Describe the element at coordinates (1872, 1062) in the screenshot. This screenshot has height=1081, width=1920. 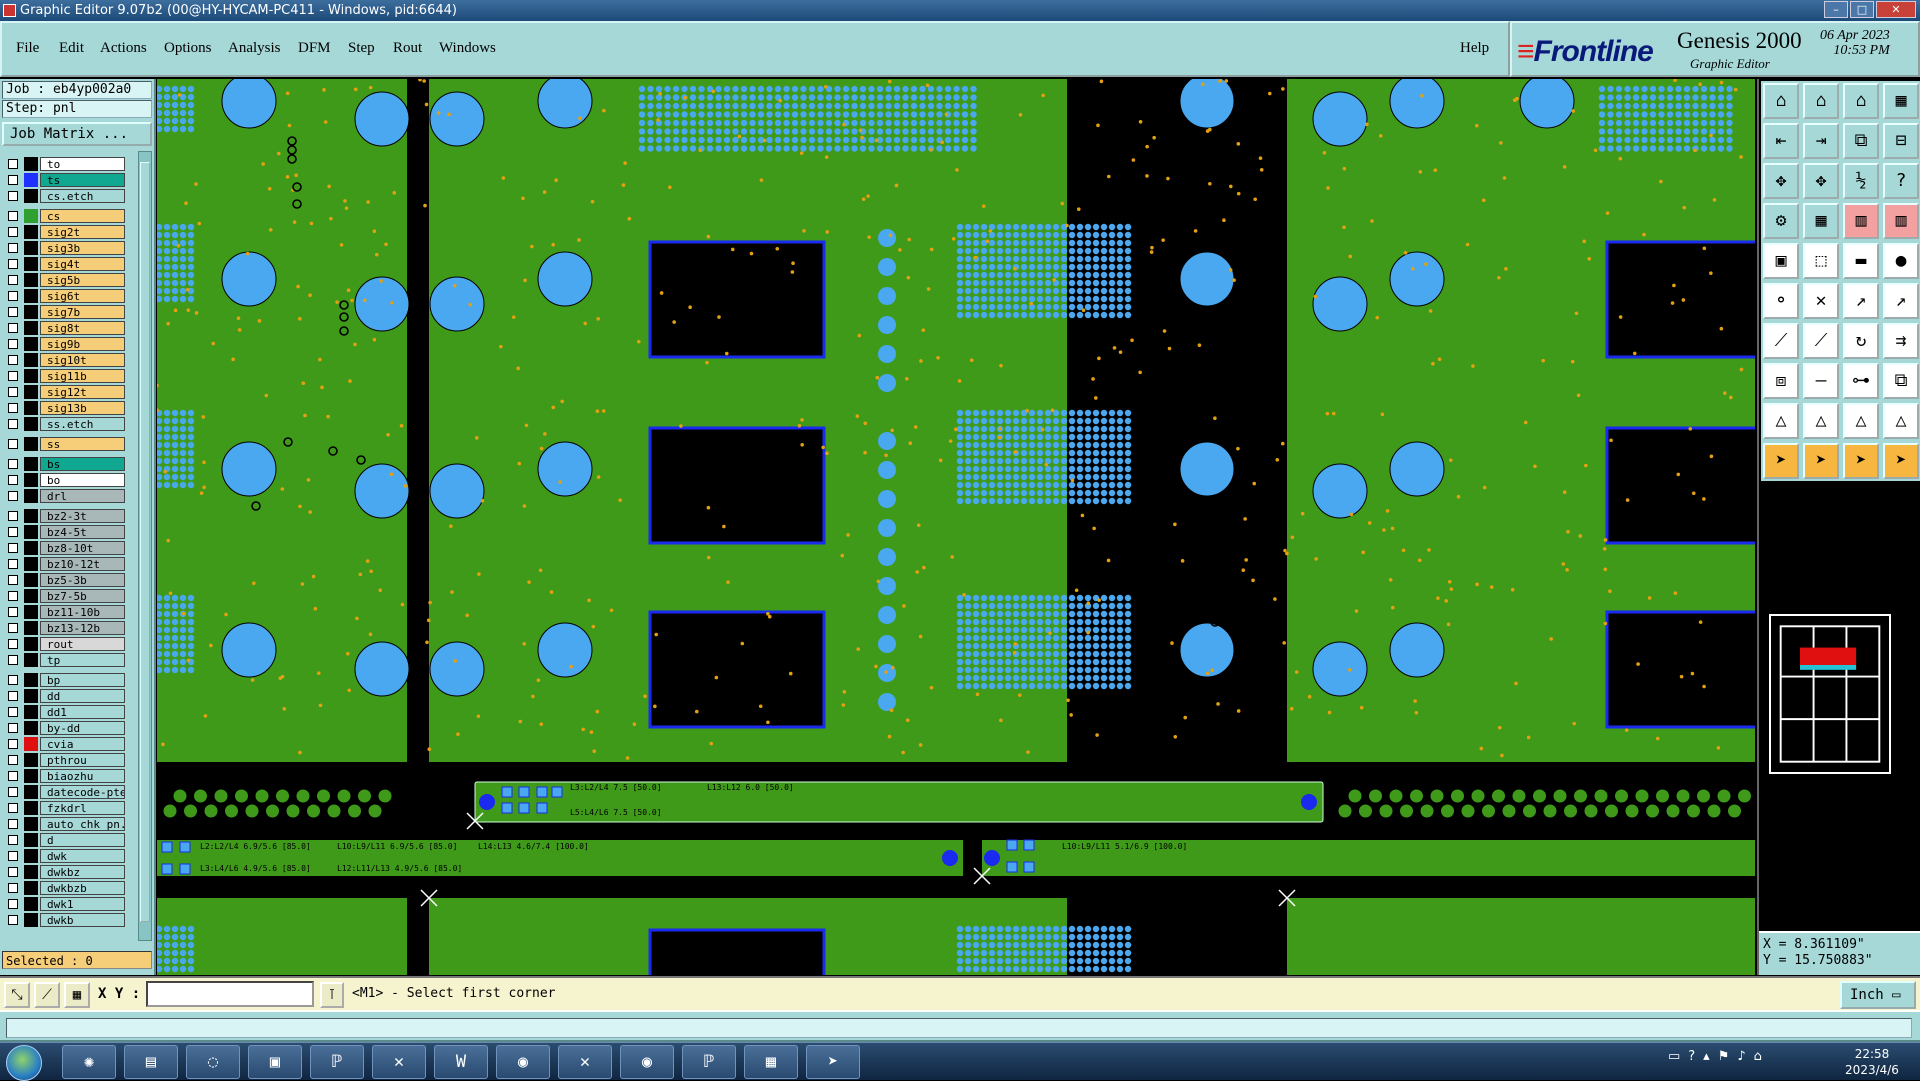
I see `taskbar-clock: 22:58 2023/4/6` at that location.